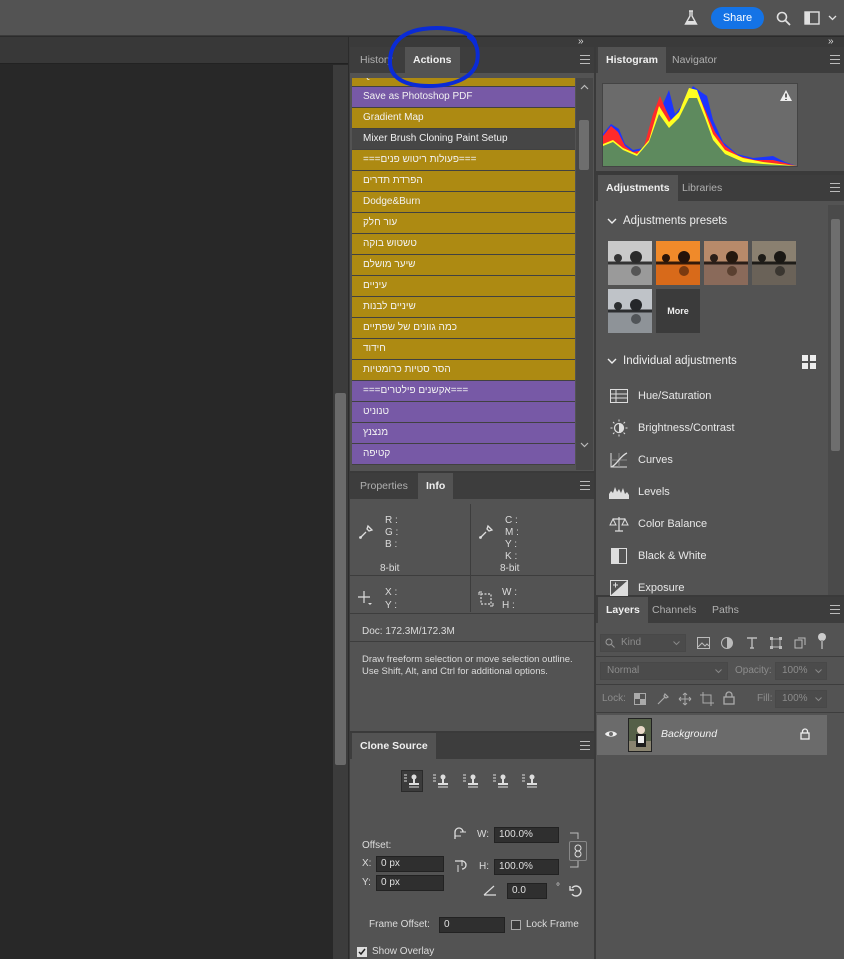 The image size is (844, 959). I want to click on offset-x-input: 0 px, so click(410, 864).